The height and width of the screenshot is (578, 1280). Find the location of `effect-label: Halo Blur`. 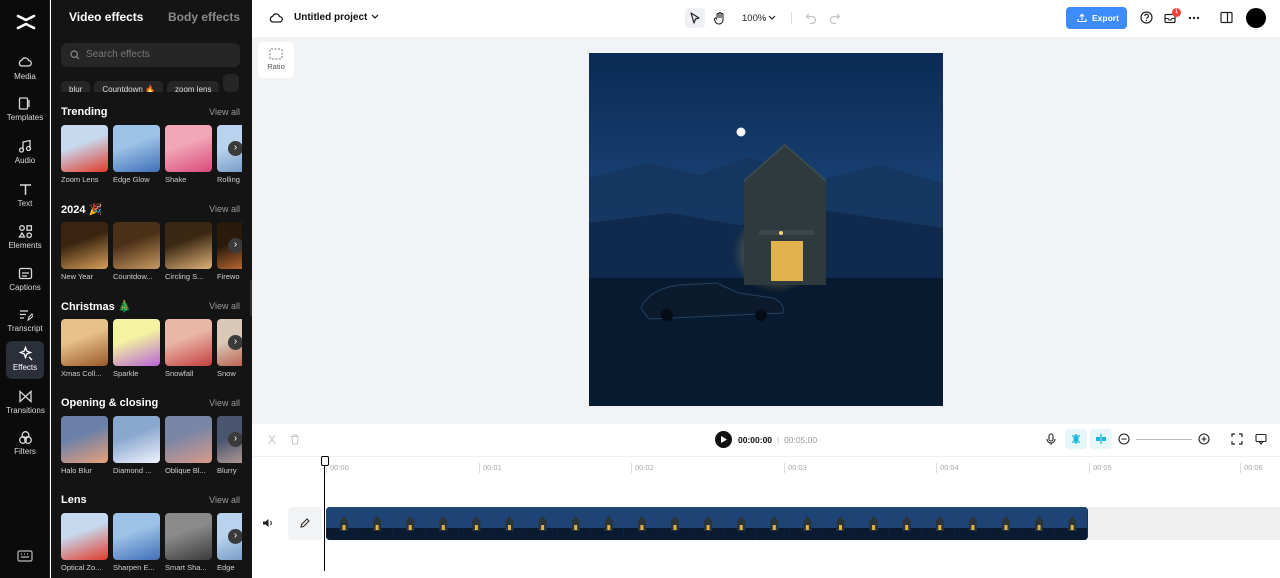

effect-label: Halo Blur is located at coordinates (76, 470).